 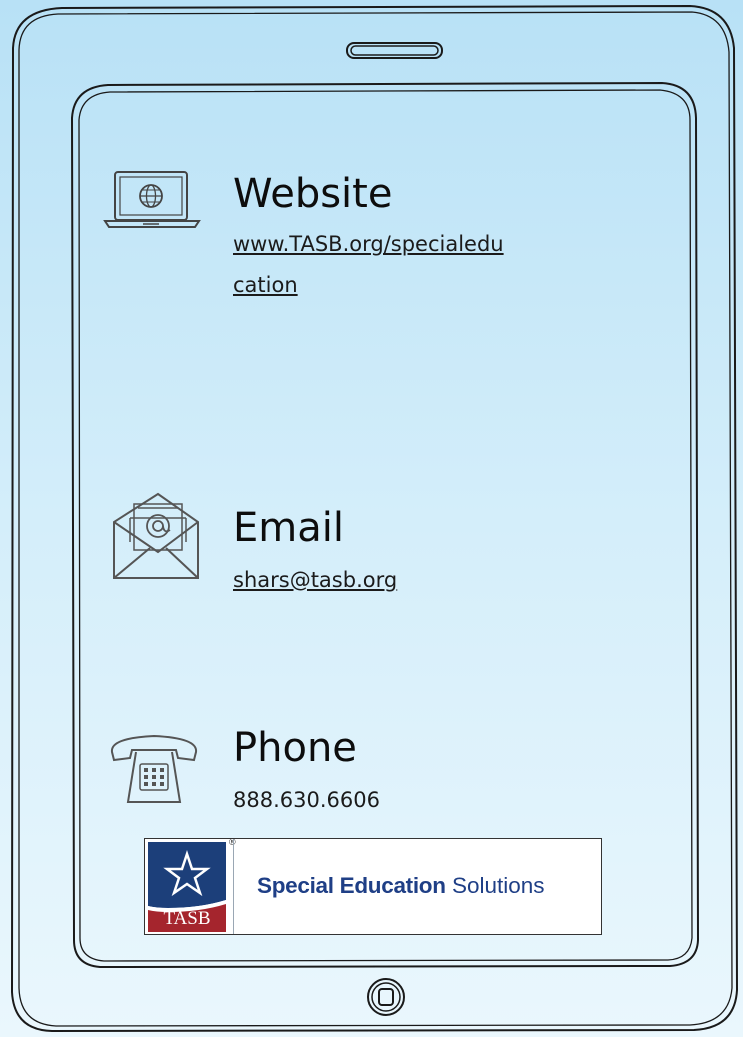 I want to click on brand-bold: Special Education, so click(x=351, y=885).